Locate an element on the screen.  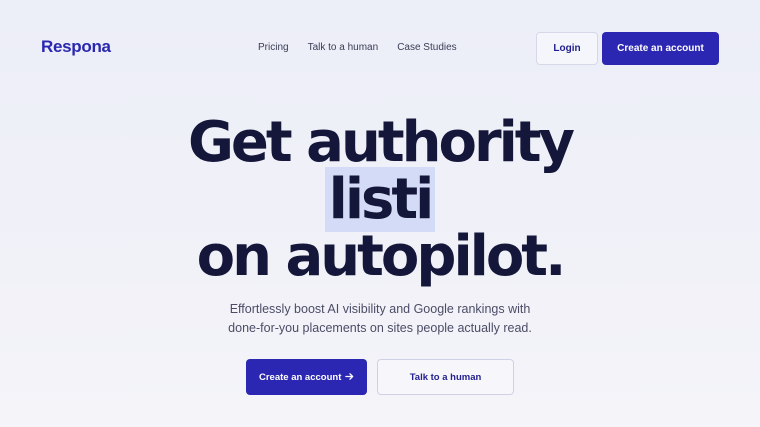
nav-link-case-studies: Case Studies is located at coordinates (426, 47).